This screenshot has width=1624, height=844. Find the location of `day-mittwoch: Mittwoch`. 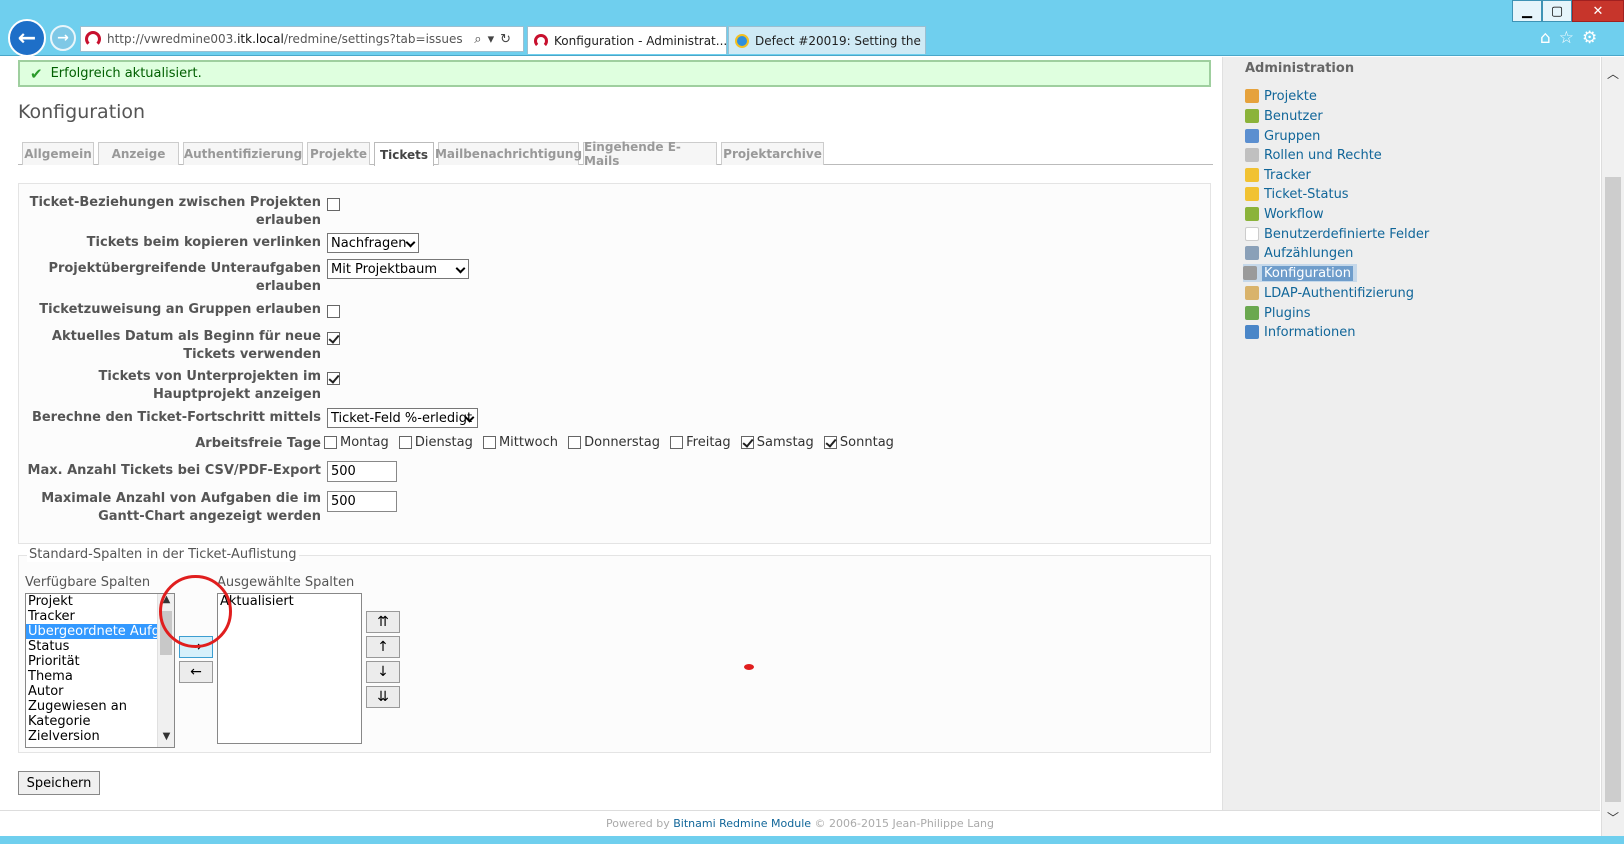

day-mittwoch: Mittwoch is located at coordinates (520, 442).